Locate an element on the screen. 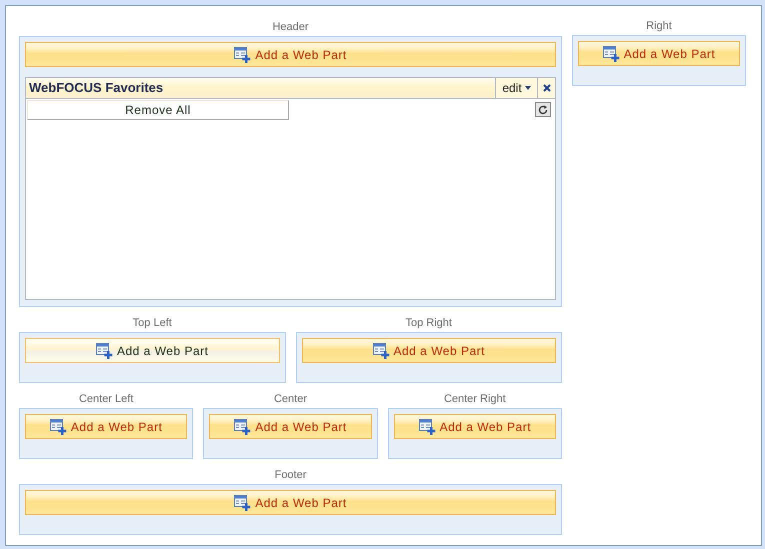  close-button is located at coordinates (546, 88).